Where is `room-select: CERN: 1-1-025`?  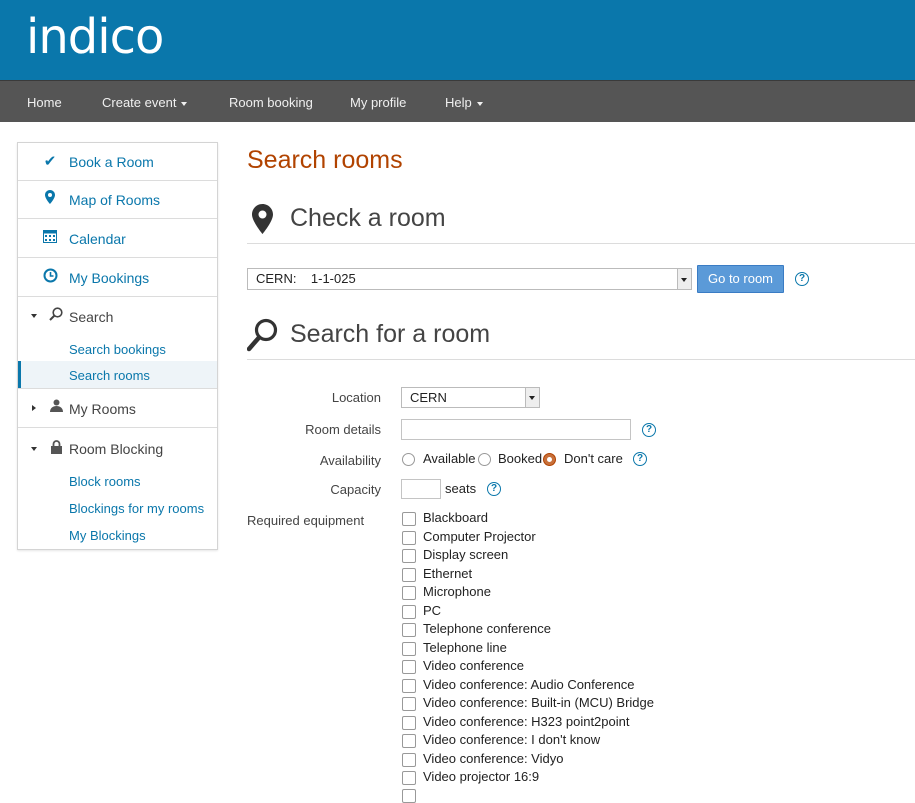
room-select: CERN: 1-1-025 is located at coordinates (469, 279).